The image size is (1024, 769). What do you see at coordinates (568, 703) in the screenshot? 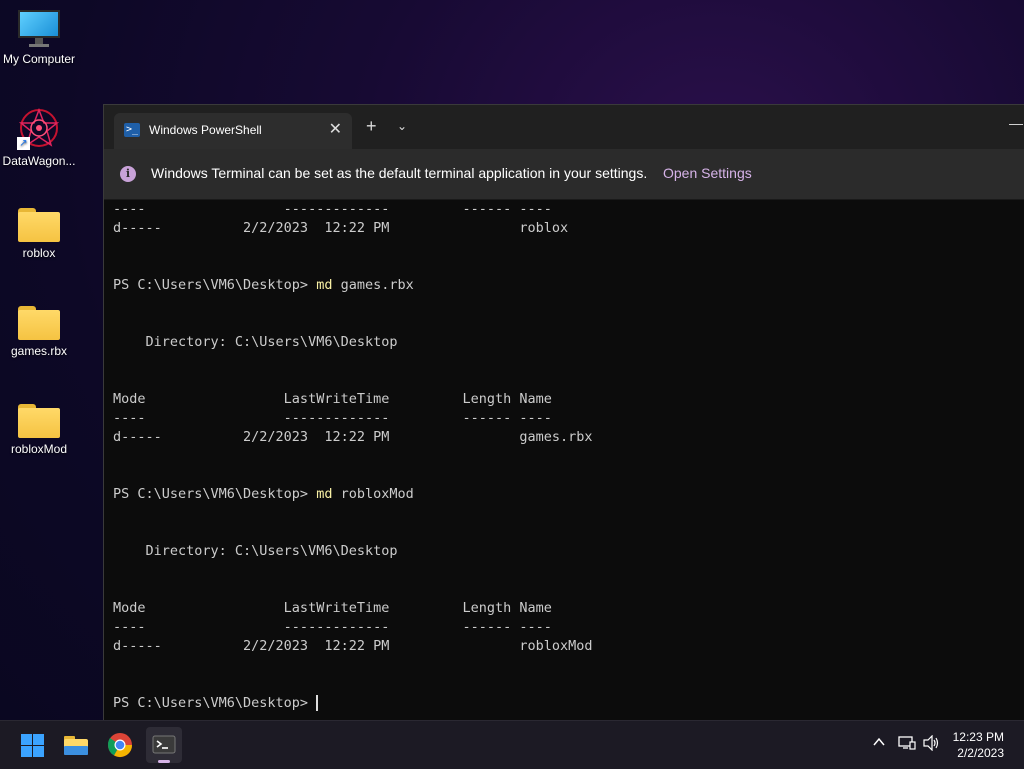
I see `console-prompt-line: PS C:\Users\VM6\Desktop>` at bounding box center [568, 703].